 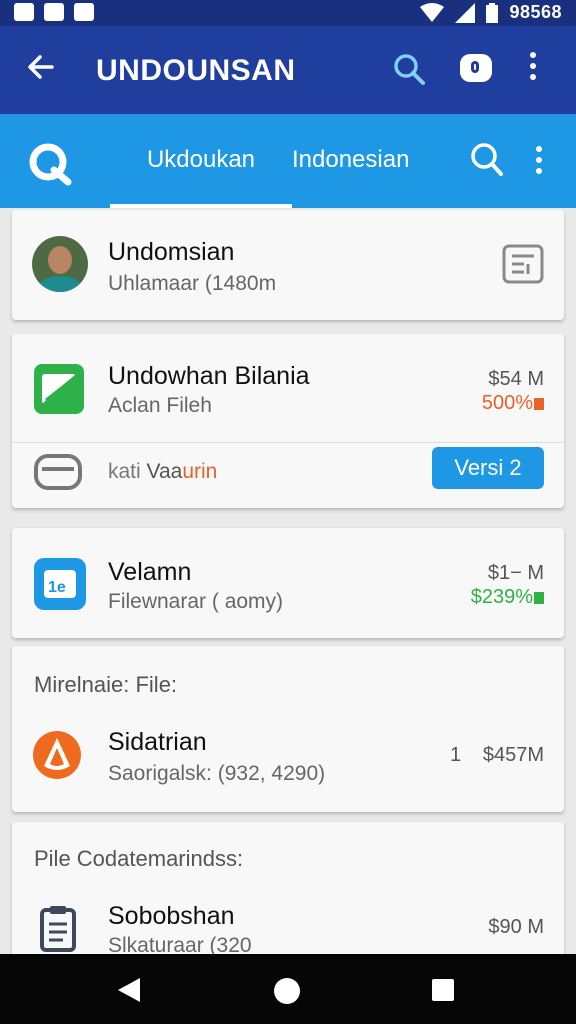 What do you see at coordinates (171, 252) in the screenshot?
I see `item-title: Undomsian` at bounding box center [171, 252].